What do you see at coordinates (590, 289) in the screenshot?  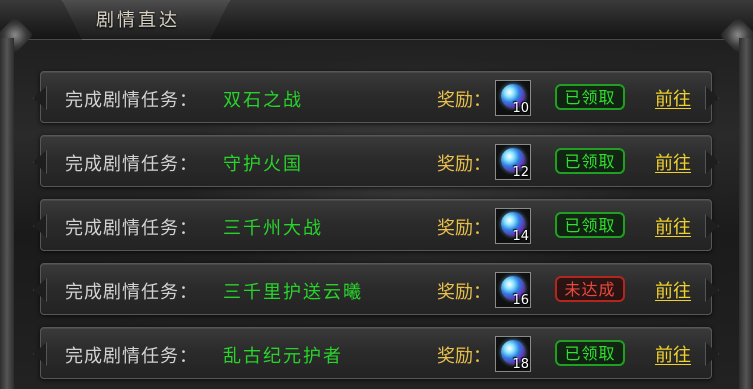 I see `status-badge-unmet: 未达成` at bounding box center [590, 289].